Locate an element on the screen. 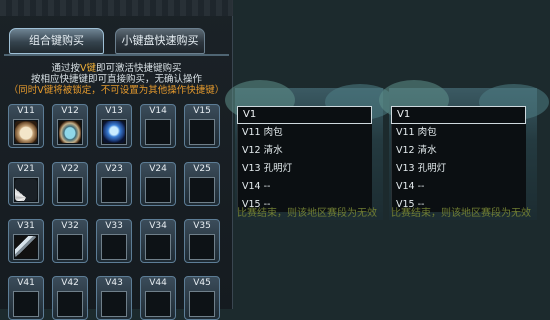 This screenshot has width=550, height=320. slot-label: V22 is located at coordinates (70, 169).